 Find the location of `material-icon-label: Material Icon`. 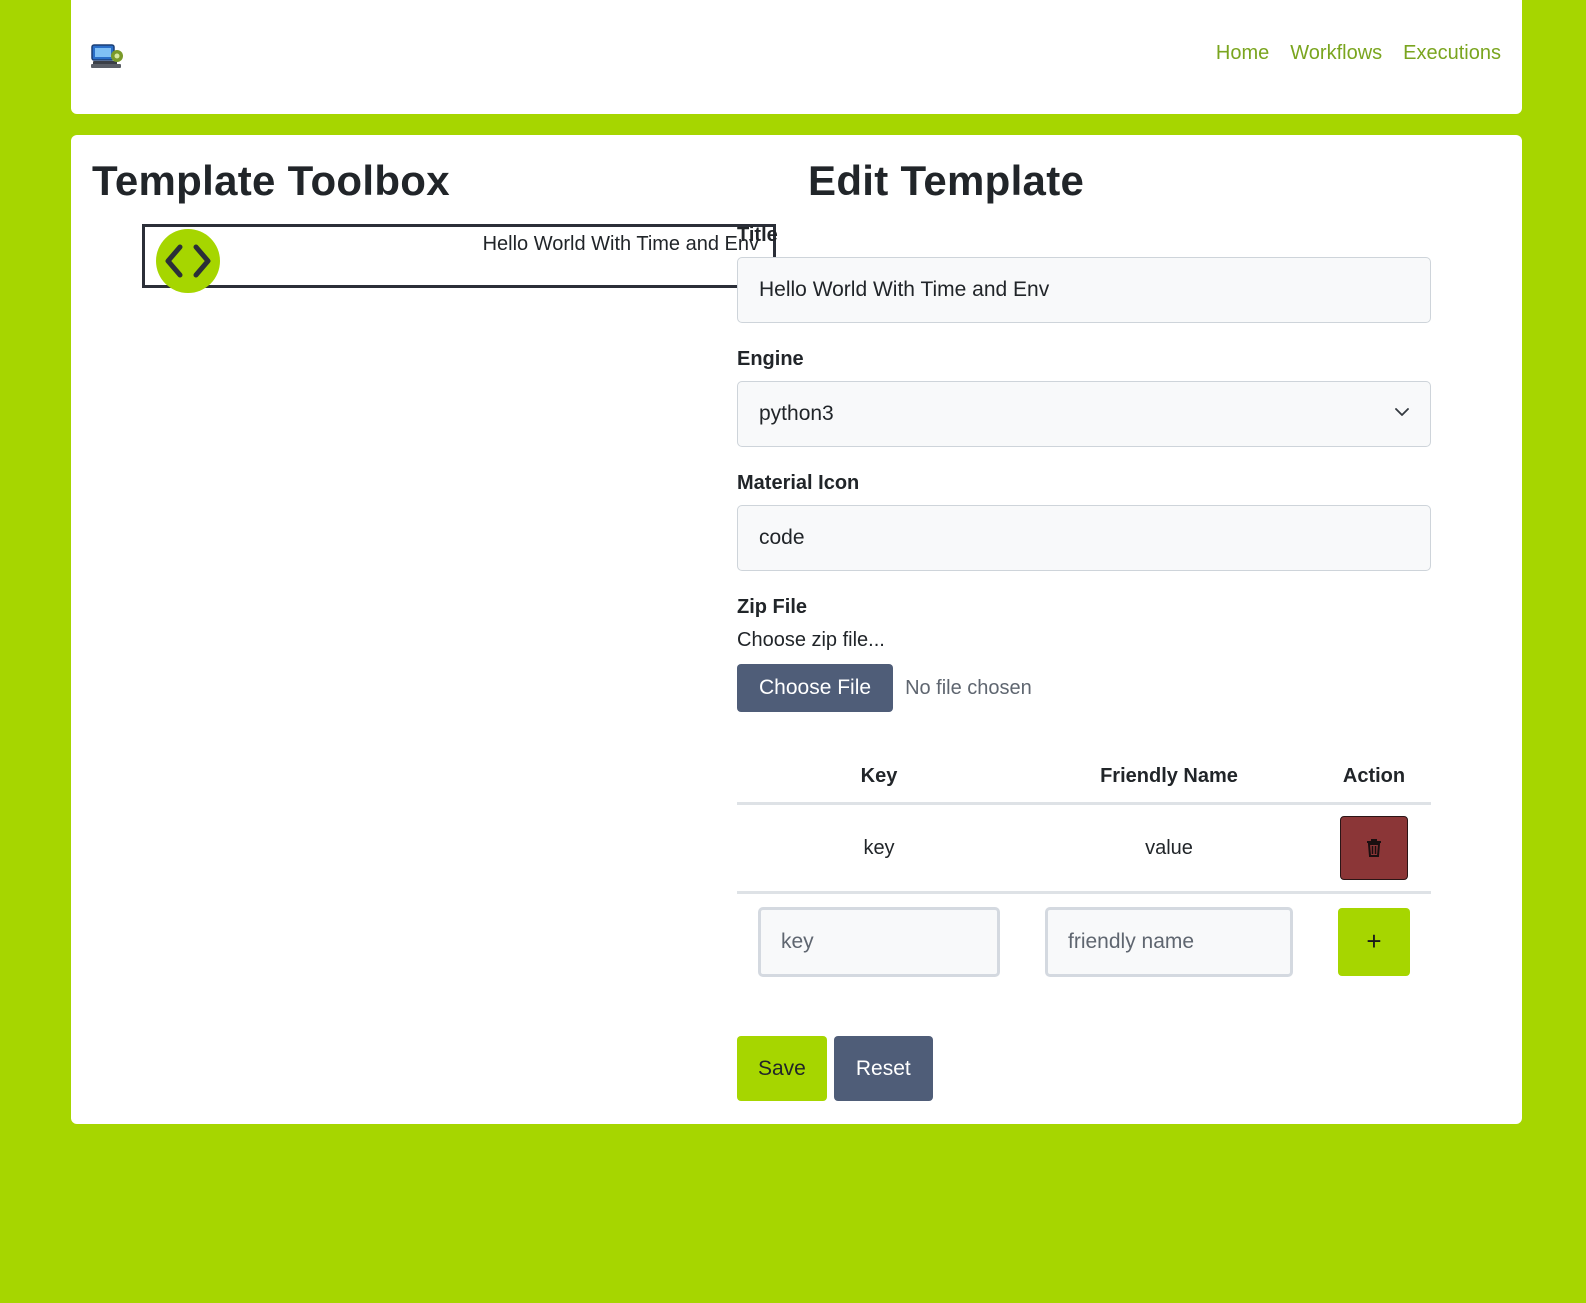

material-icon-label: Material Icon is located at coordinates (798, 483).